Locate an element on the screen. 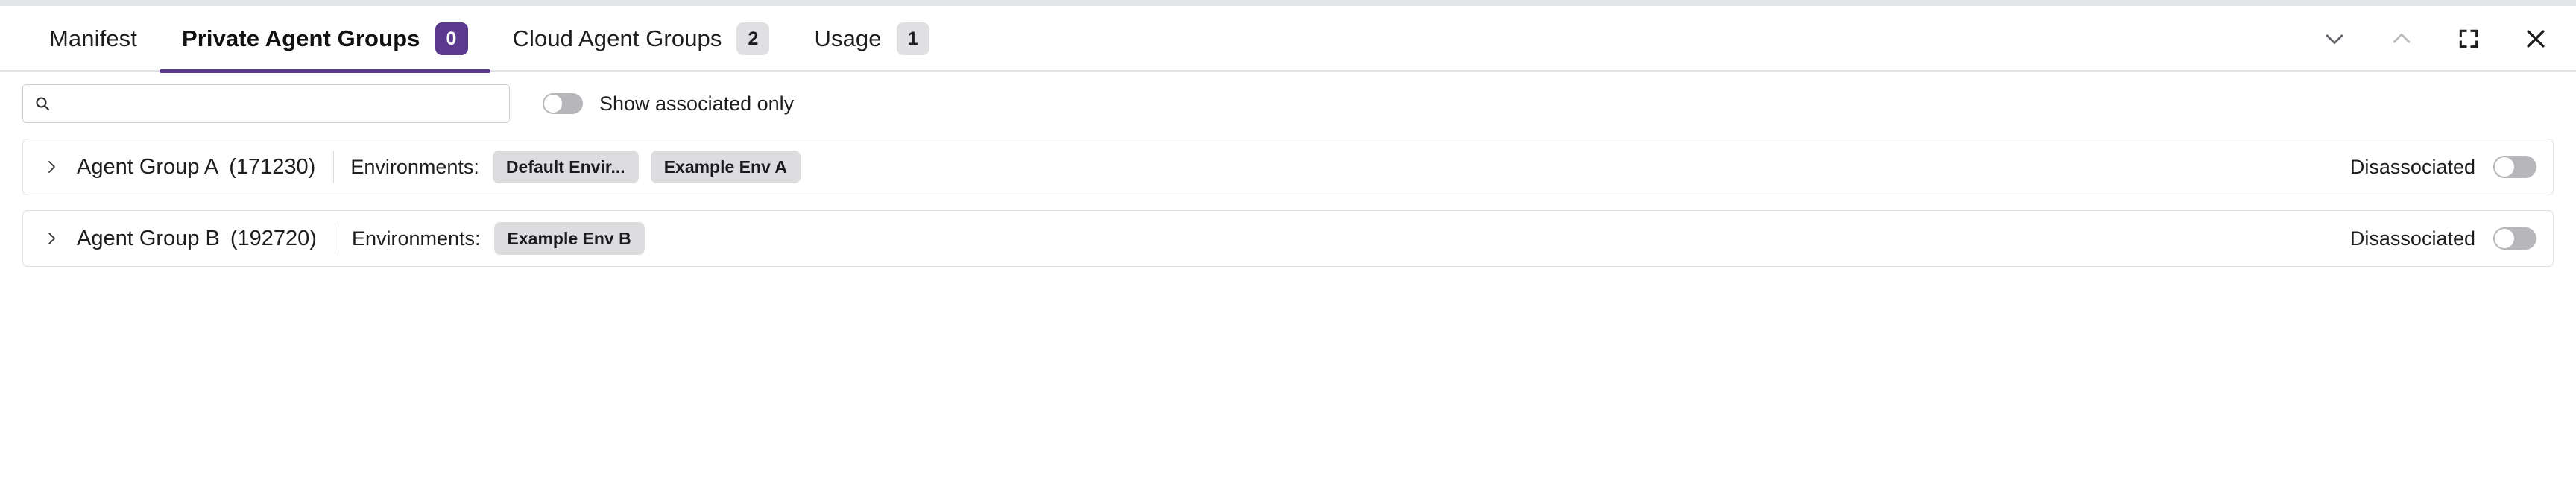  window-top-strip is located at coordinates (1288, 3).